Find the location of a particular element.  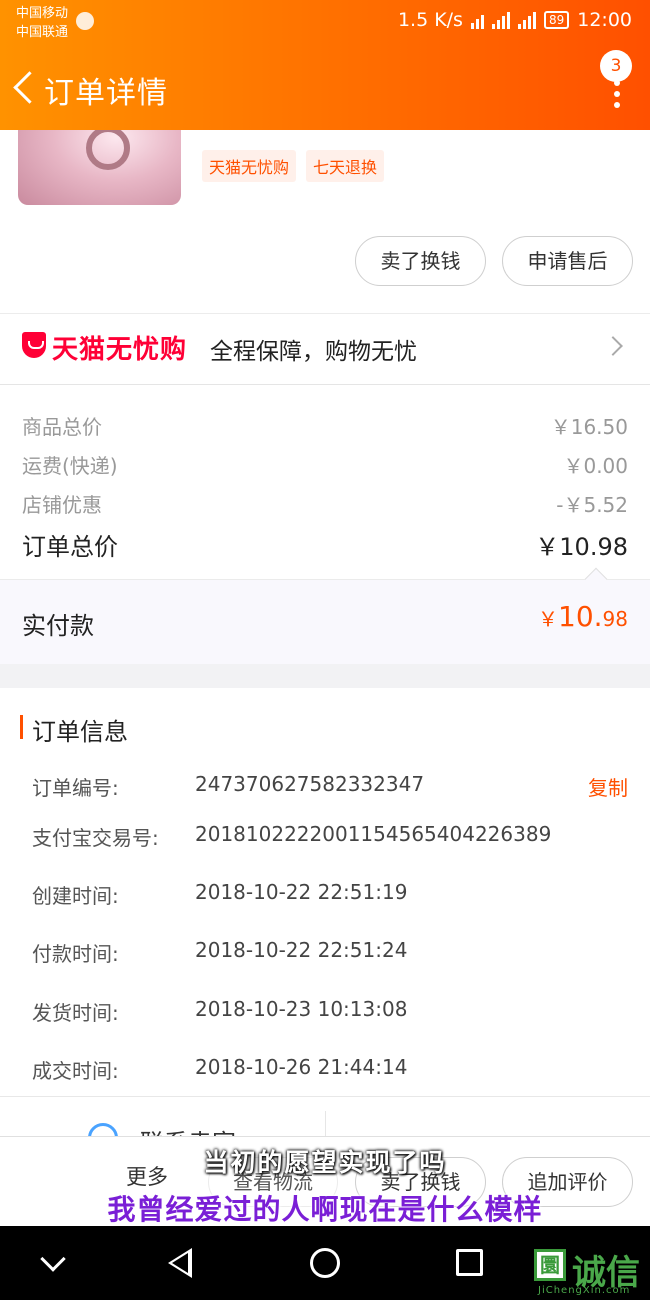

paid-amount: ￥10.98 is located at coordinates (583, 616).